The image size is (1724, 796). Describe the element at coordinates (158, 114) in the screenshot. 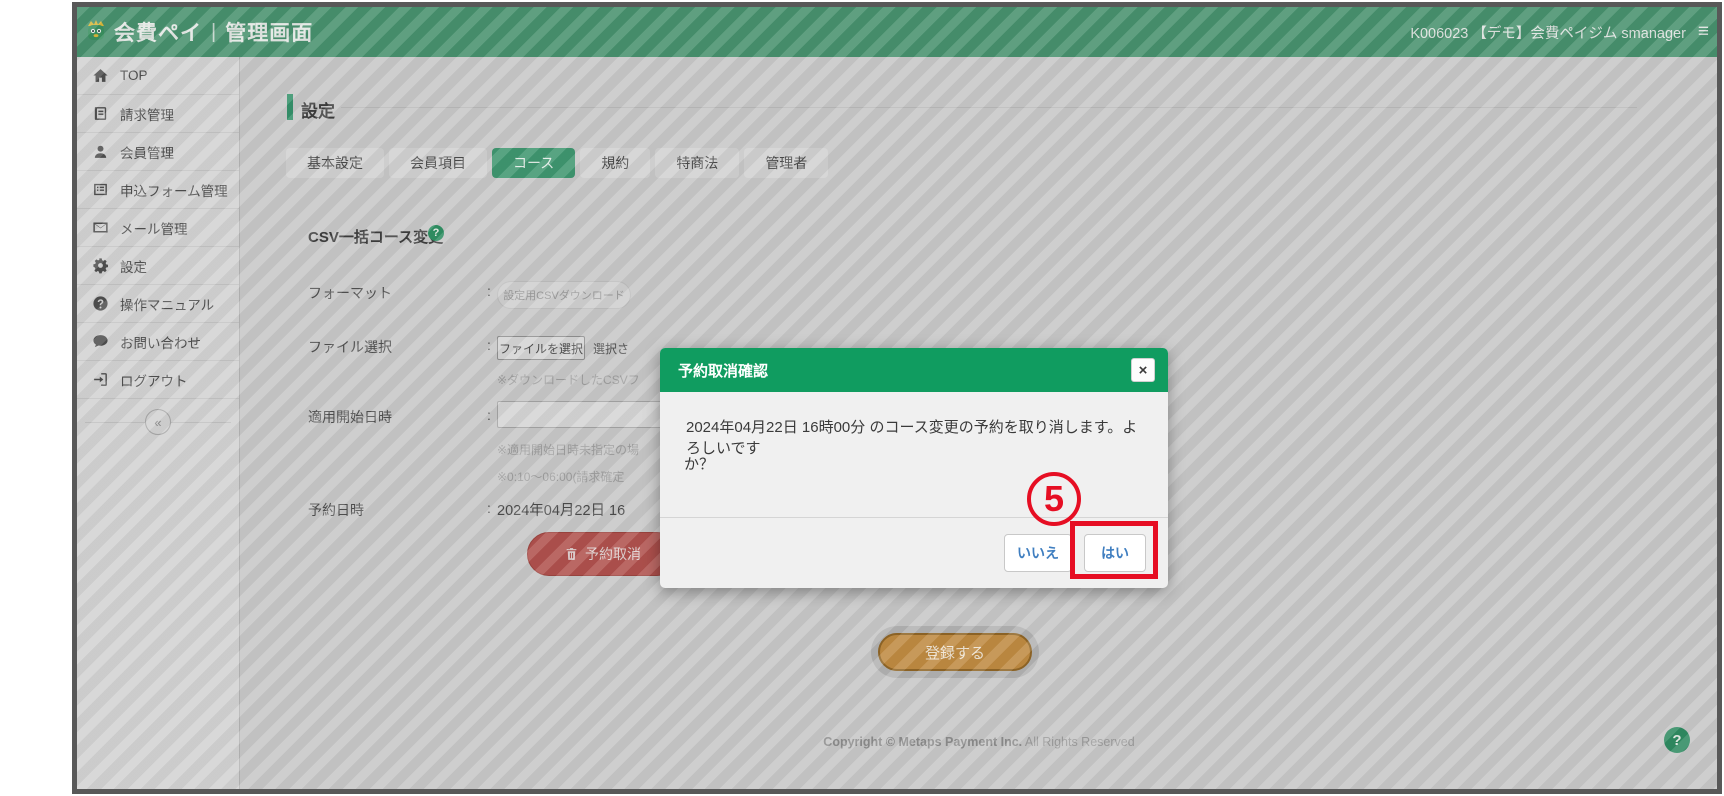

I see `sidebar-item-billing: 請求管理` at that location.